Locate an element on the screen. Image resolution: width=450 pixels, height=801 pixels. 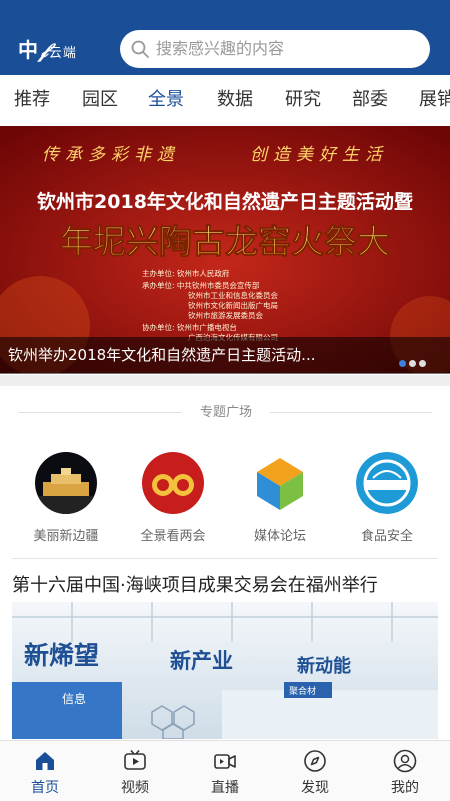
nav-profile-label: 我的 is located at coordinates (405, 788).